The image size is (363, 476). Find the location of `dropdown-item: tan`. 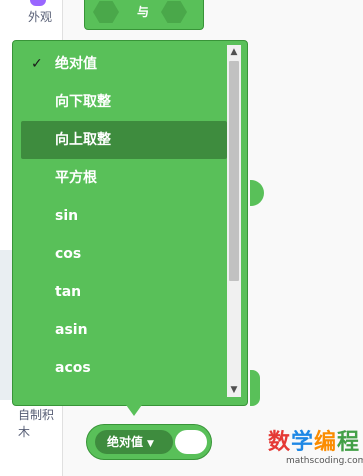

dropdown-item: tan is located at coordinates (124, 292).